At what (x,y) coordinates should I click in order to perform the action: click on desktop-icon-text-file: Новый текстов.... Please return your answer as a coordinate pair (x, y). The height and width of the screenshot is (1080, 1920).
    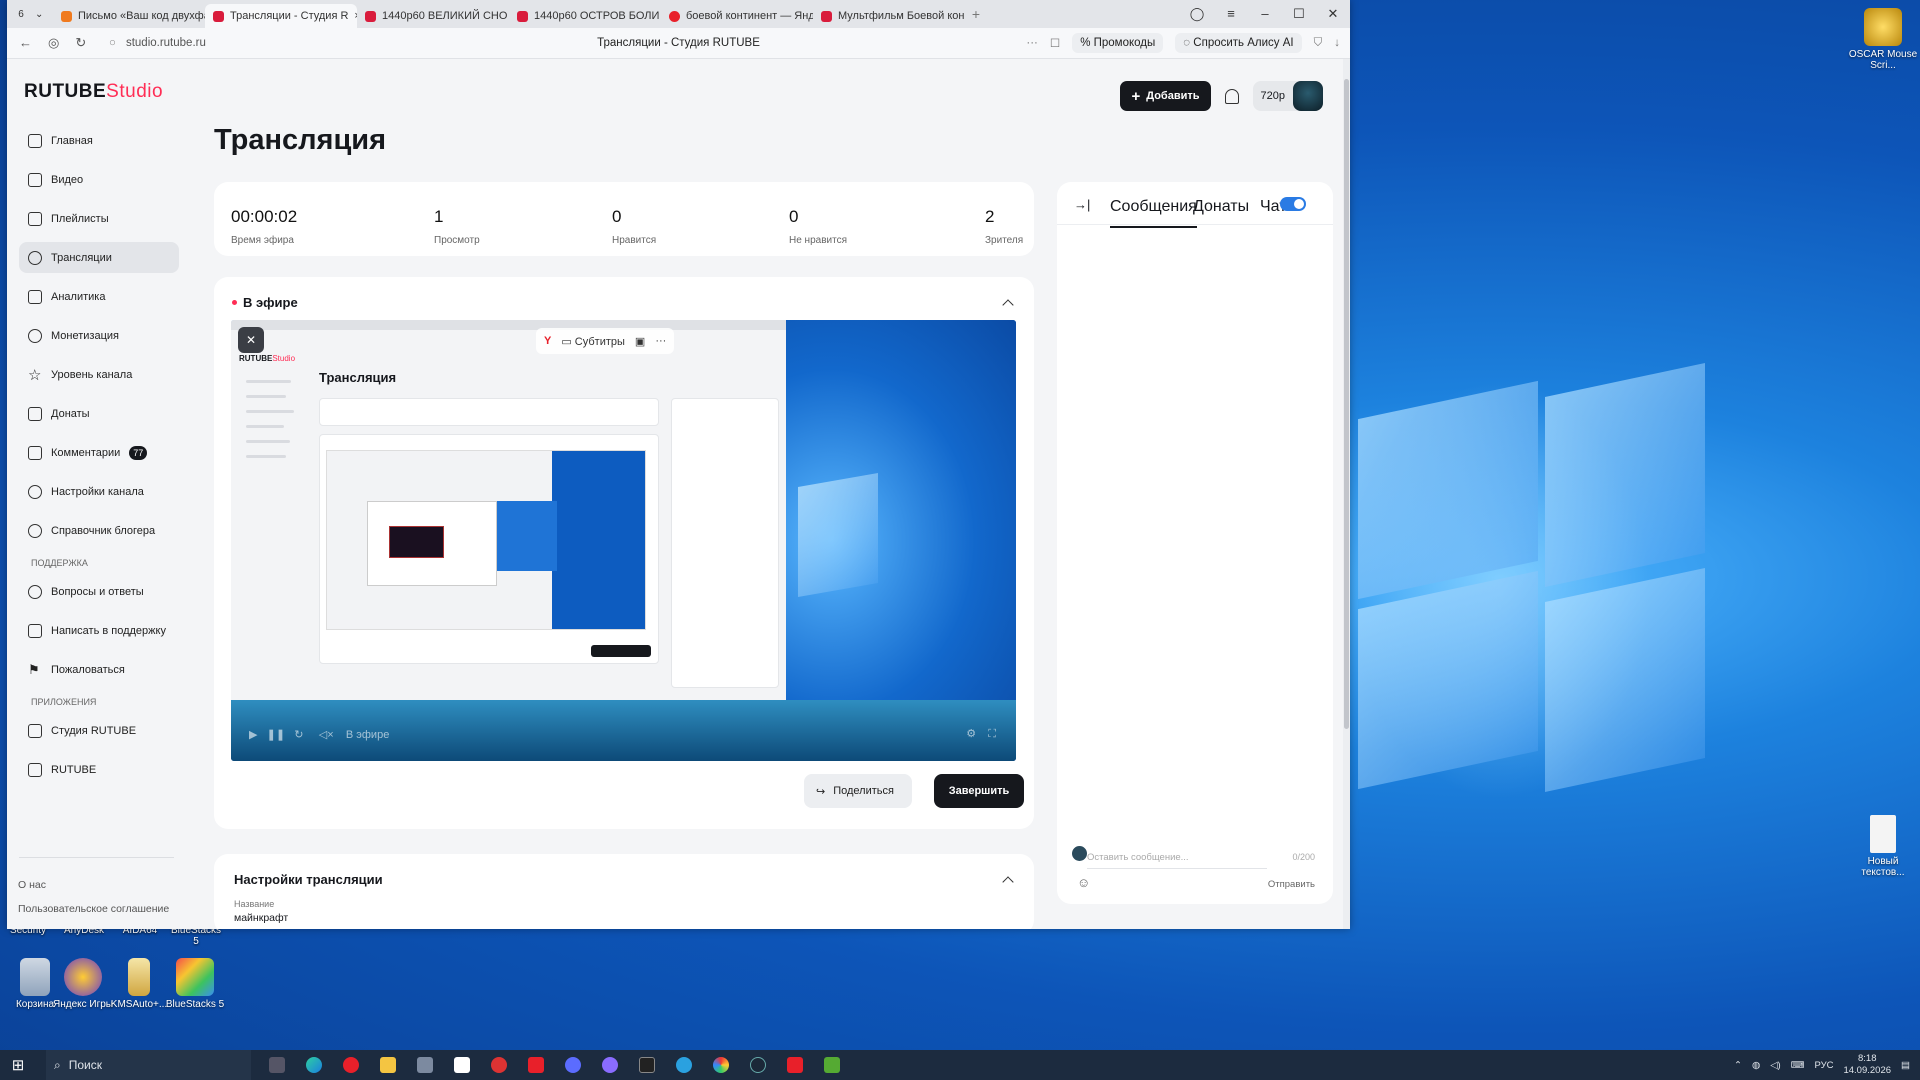
    Looking at the image, I should click on (1883, 846).